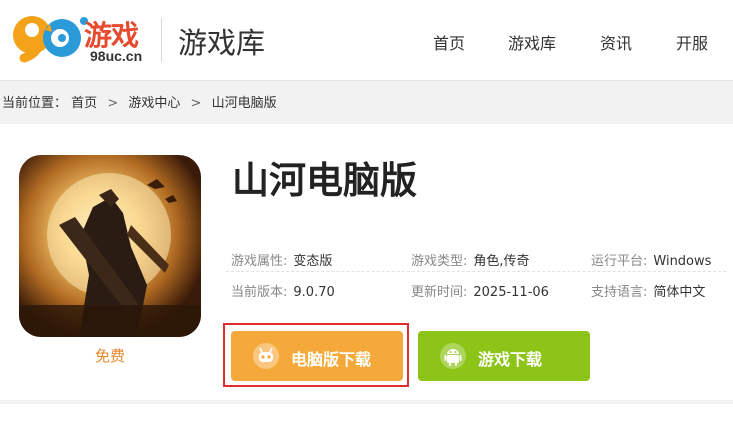  I want to click on info-label: 更新时间:, so click(439, 292).